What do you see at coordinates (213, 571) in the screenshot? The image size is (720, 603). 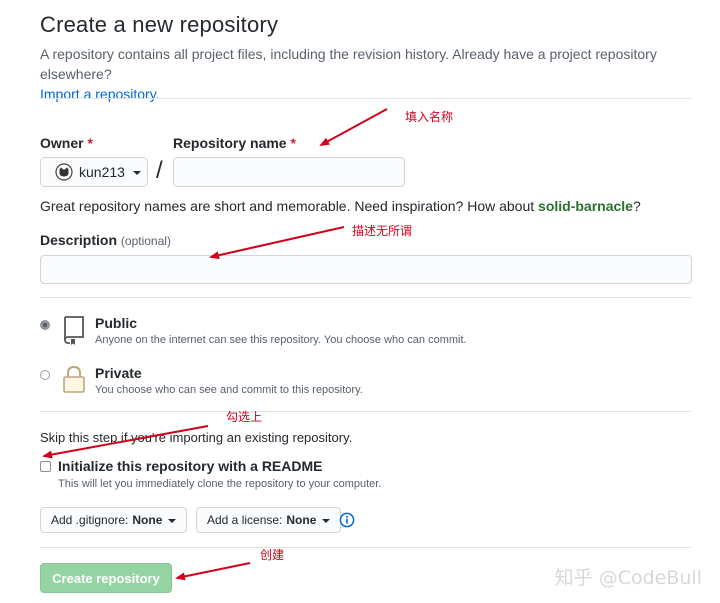 I see `annotation-arrow-create` at bounding box center [213, 571].